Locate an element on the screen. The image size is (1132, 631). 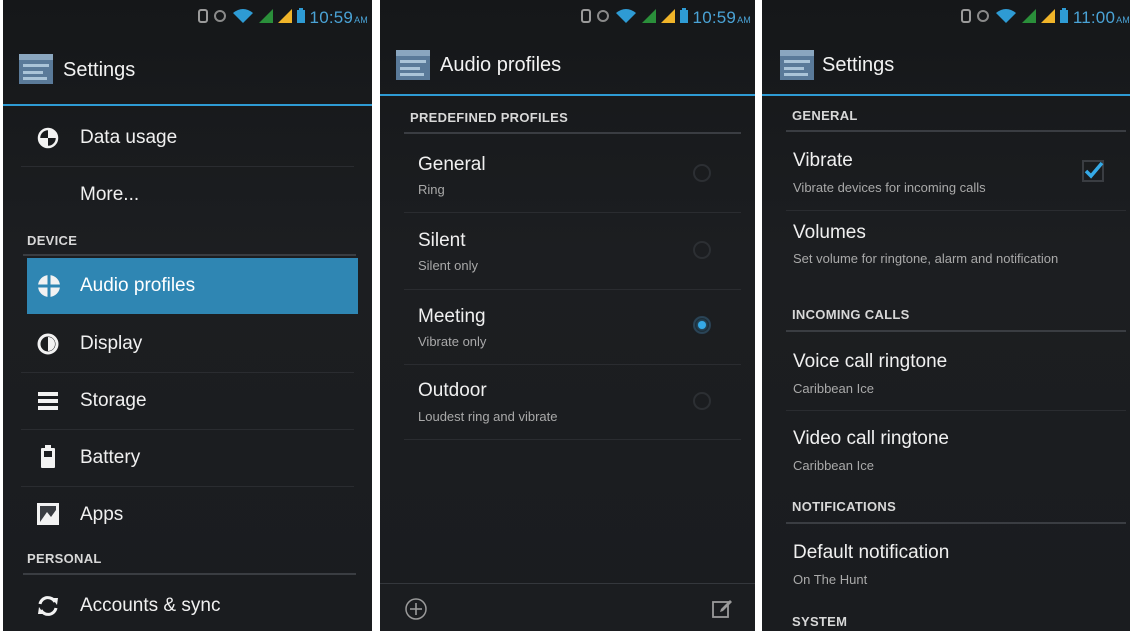
setting-default-notification: Default notification On The Hunt is located at coordinates (946, 563).